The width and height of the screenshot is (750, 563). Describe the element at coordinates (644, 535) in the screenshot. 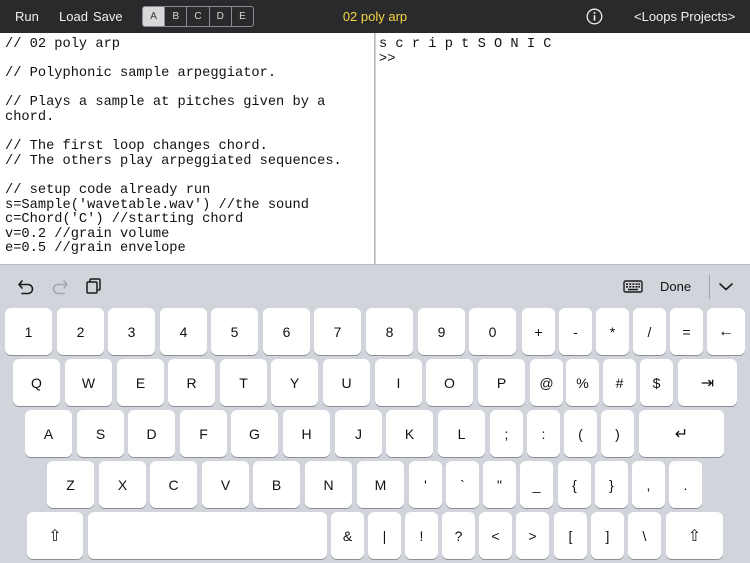

I see `key-backslash: \` at that location.